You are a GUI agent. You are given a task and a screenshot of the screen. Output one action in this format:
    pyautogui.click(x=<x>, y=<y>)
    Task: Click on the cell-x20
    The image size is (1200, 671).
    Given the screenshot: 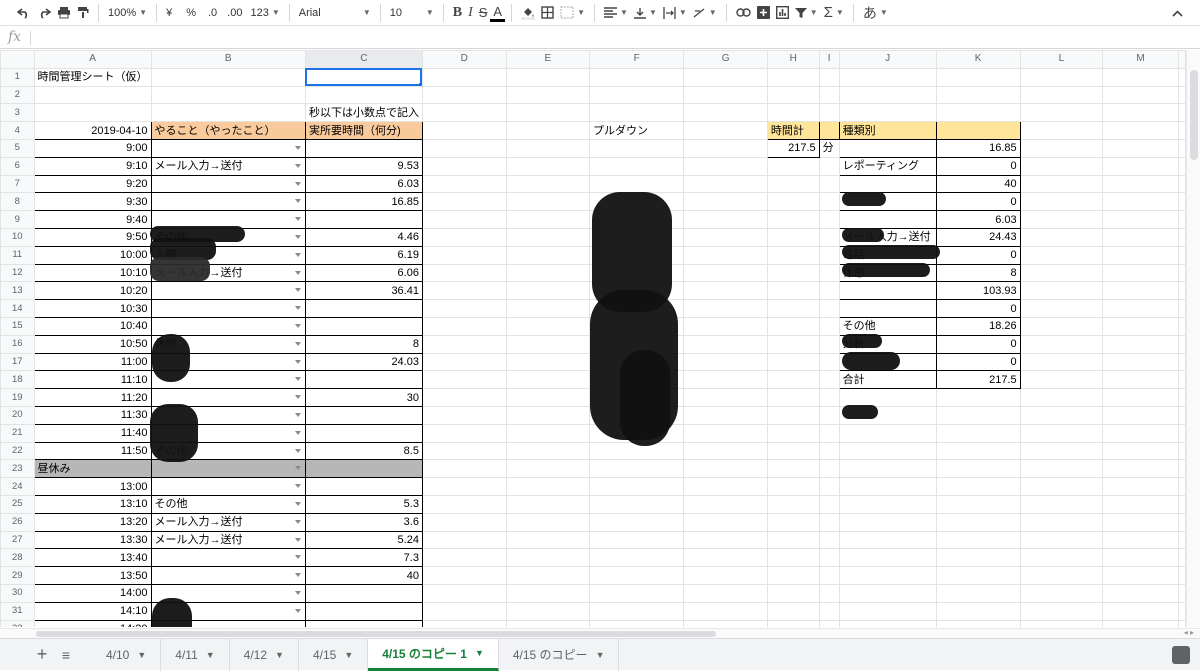 What is the action you would take?
    pyautogui.click(x=1182, y=415)
    